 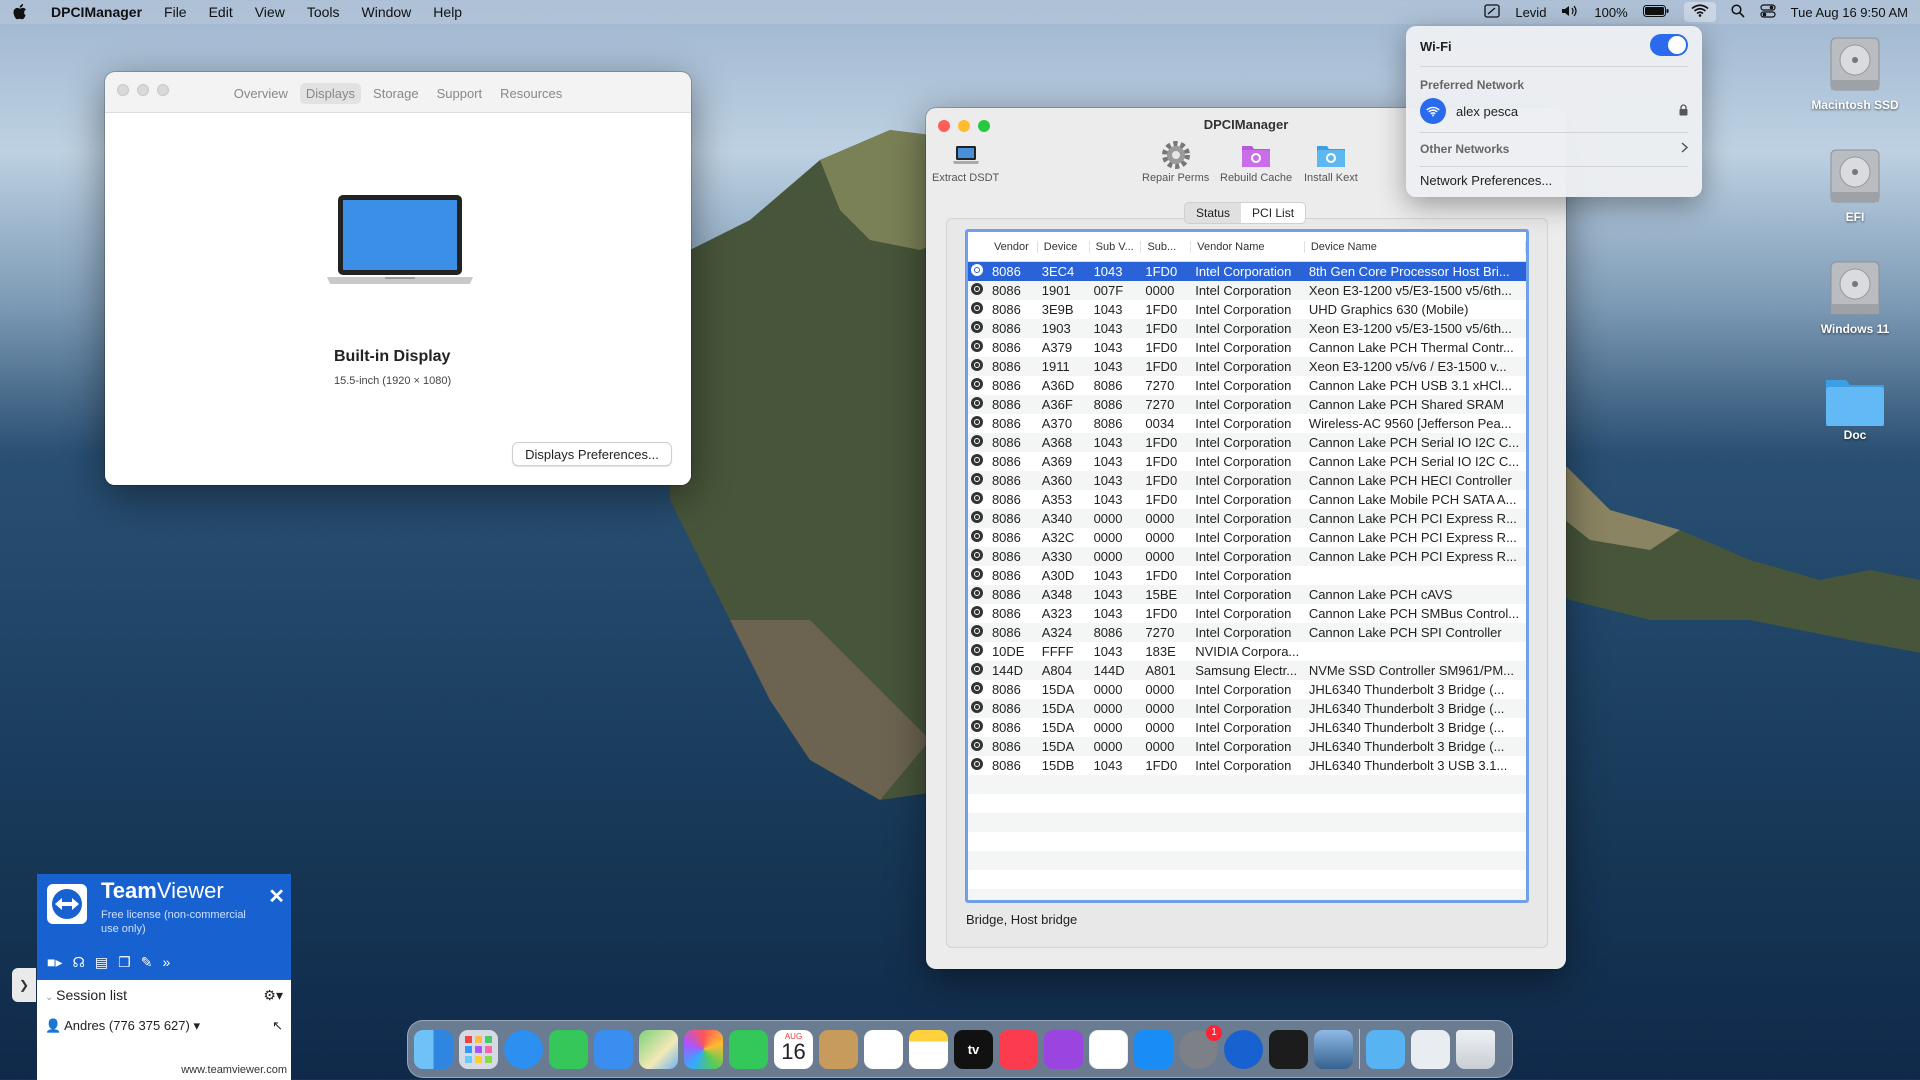 What do you see at coordinates (1530, 12) in the screenshot?
I see `menu-user: Levid` at bounding box center [1530, 12].